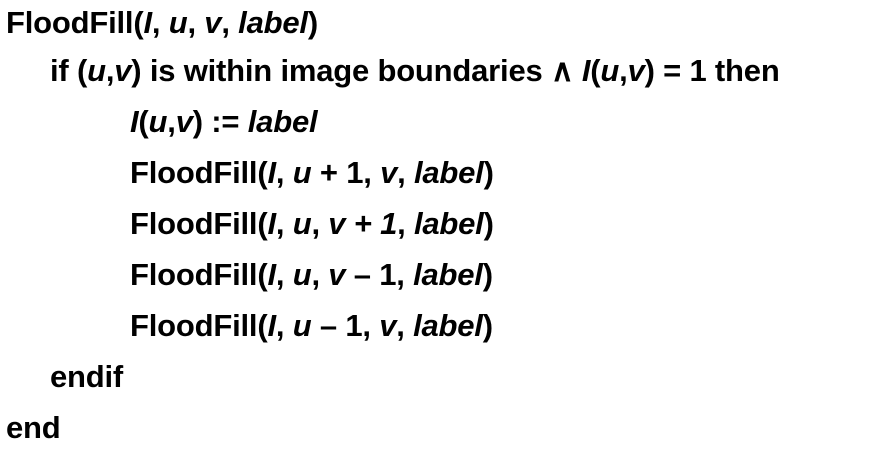  I want to click on code-line-call-right: FloodFill(I, u + 1, v, label), so click(446, 172).